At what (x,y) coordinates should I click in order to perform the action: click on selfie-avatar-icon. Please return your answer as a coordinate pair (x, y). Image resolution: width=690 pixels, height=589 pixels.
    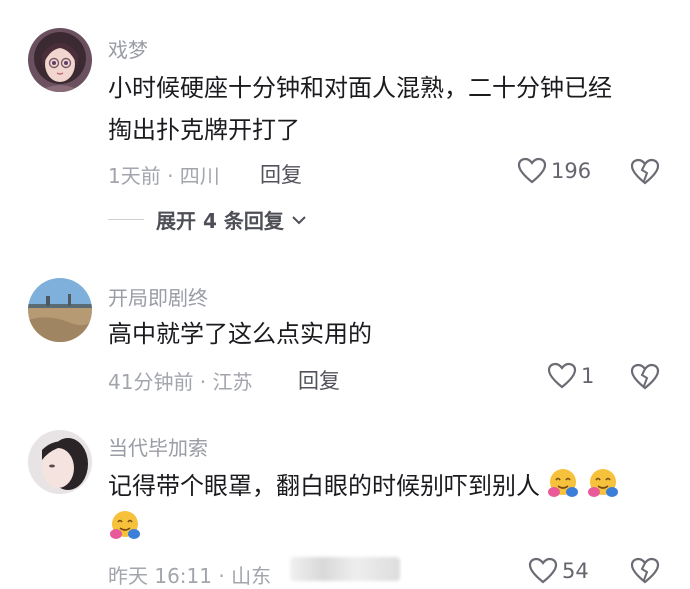
    Looking at the image, I should click on (60, 462).